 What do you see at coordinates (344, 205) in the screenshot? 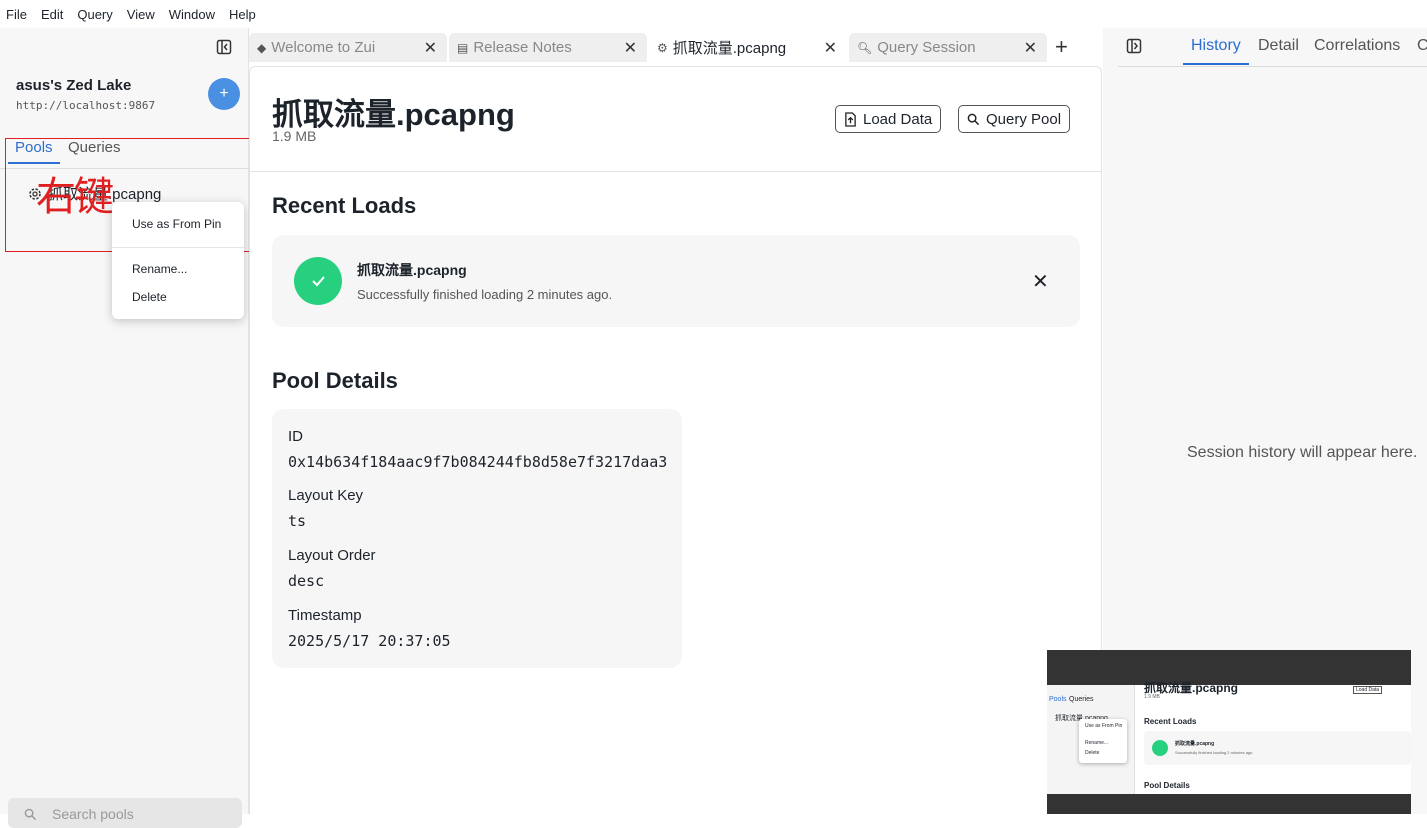
I see `recent-loads-heading: Recent Loads` at bounding box center [344, 205].